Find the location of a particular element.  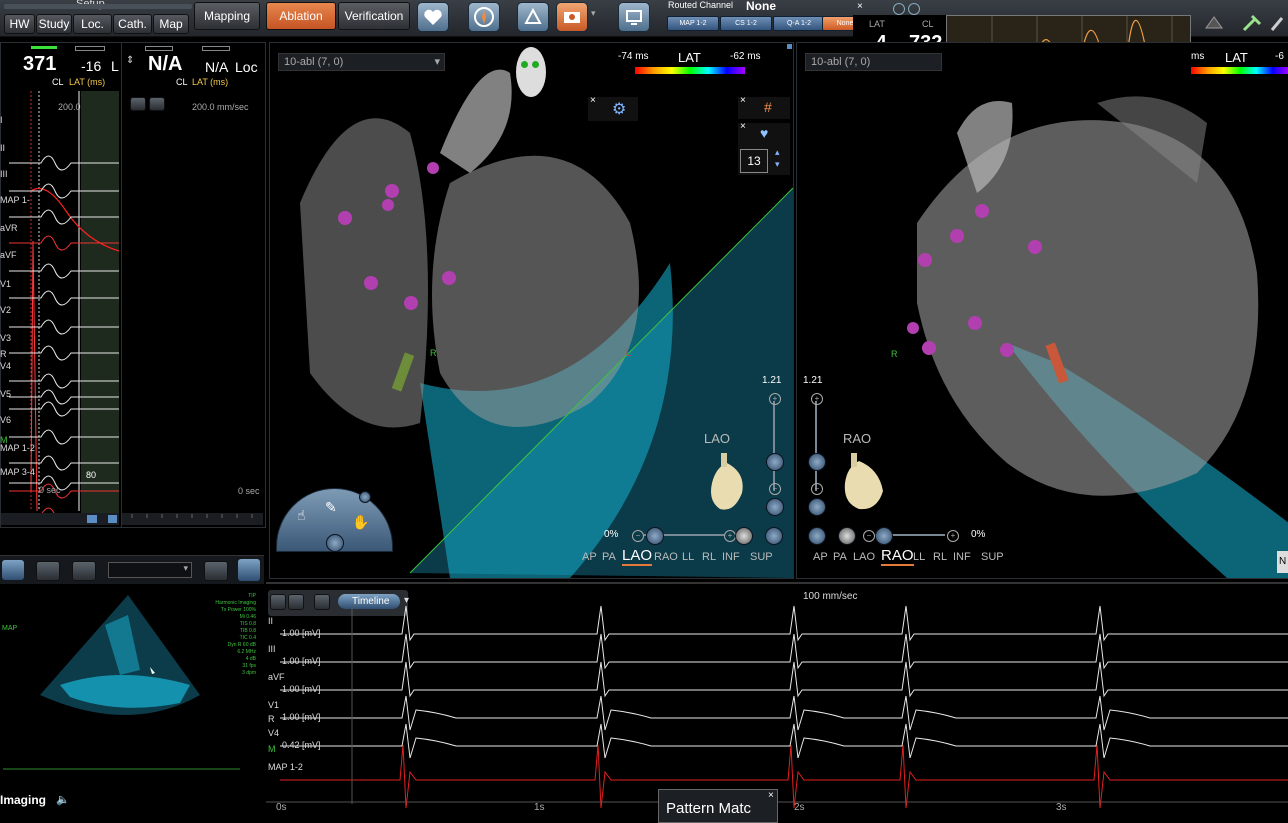

heart-small-icon is located at coordinates (216, 571).